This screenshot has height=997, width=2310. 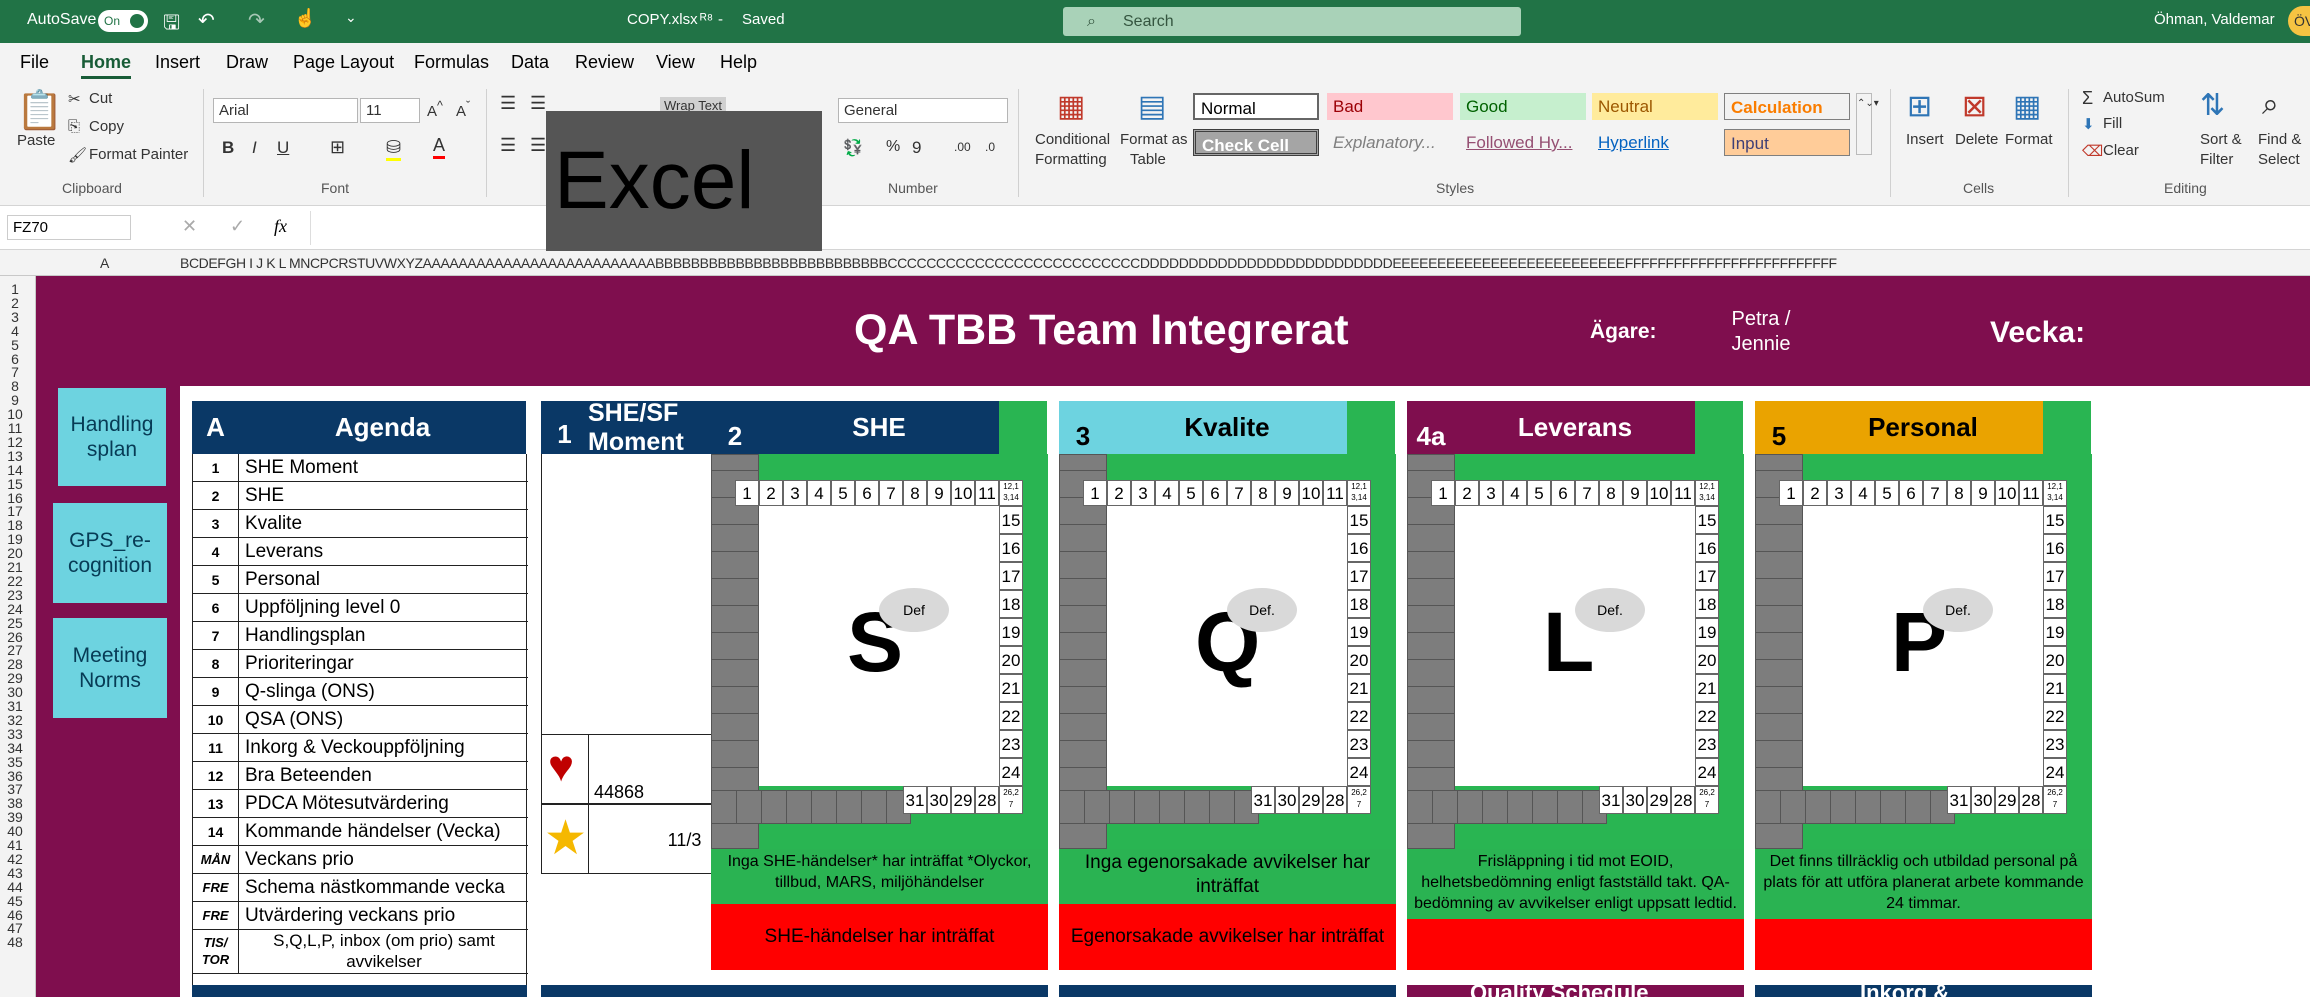 I want to click on tab-help: Help, so click(x=738, y=62).